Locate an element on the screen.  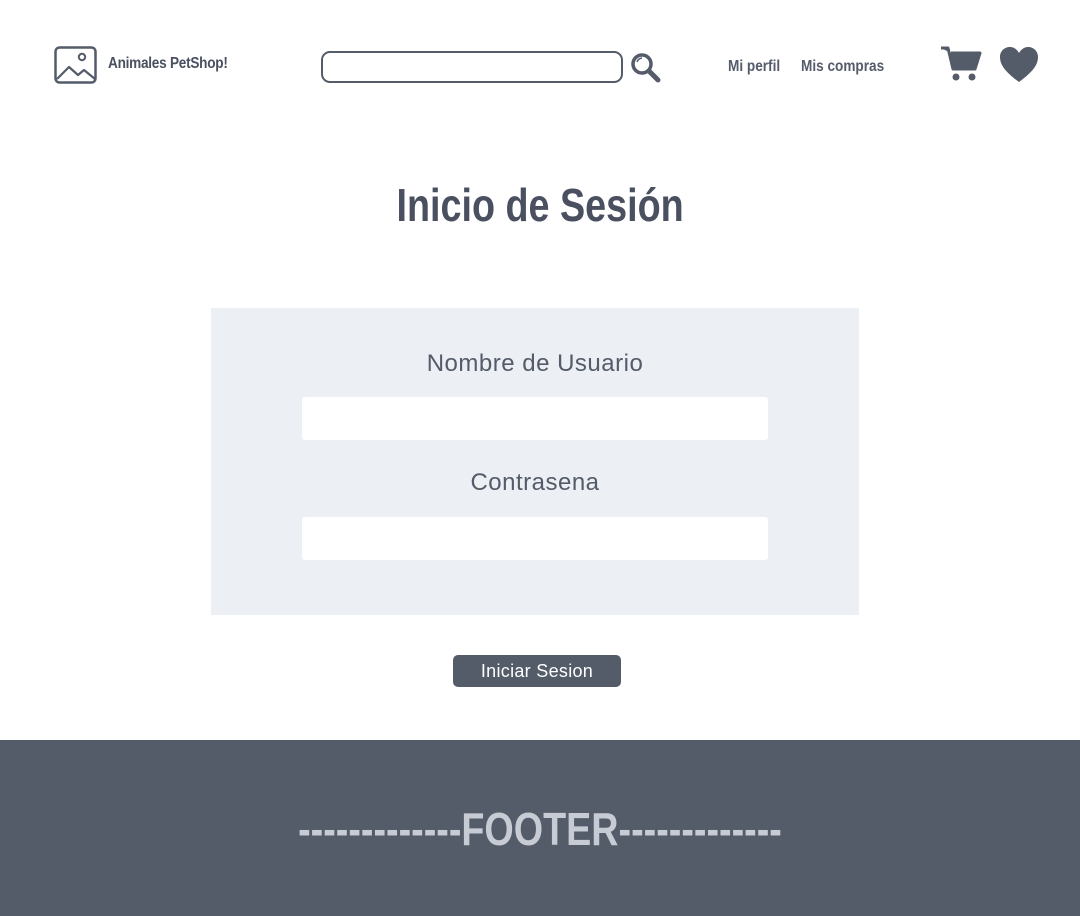
brand-name: Animales PetShop! is located at coordinates (168, 63).